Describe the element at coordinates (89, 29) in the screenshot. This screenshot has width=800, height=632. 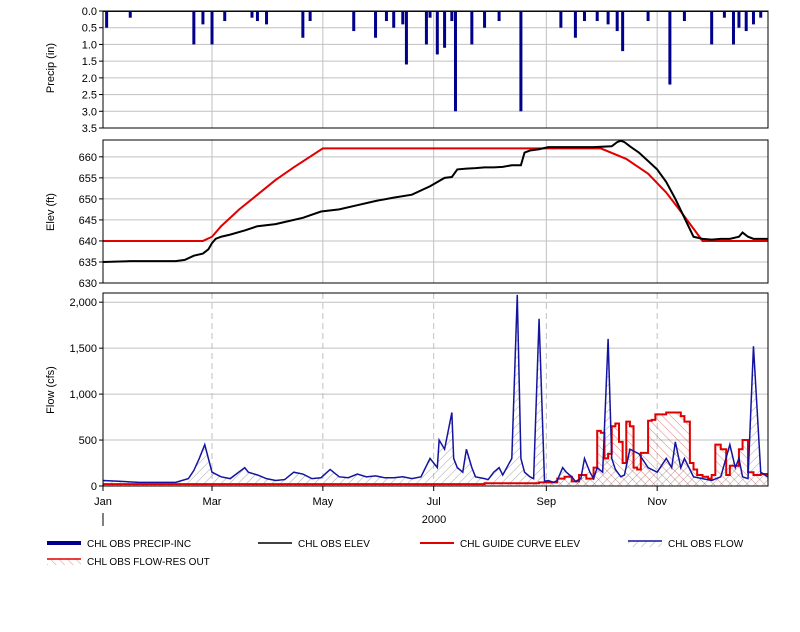
I see `y-tick-label: 0.5` at that location.